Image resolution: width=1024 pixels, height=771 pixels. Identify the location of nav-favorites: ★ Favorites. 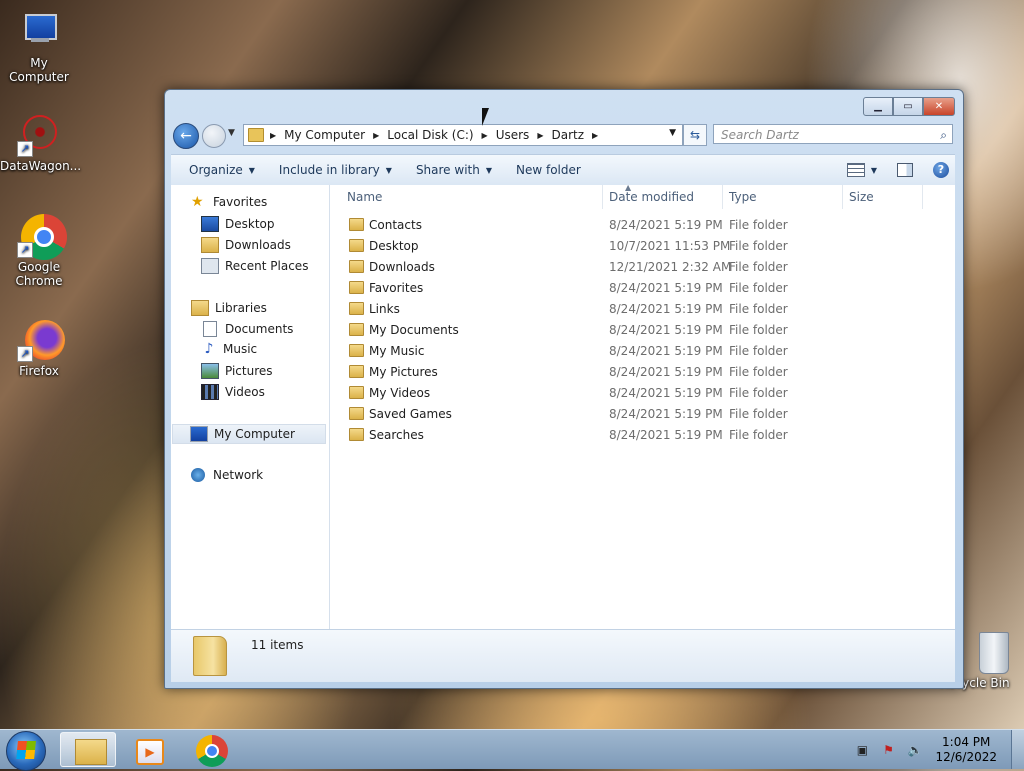
(229, 202).